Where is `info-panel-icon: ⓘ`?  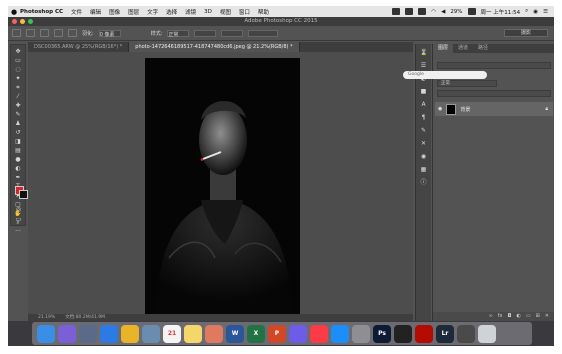 info-panel-icon: ⓘ is located at coordinates (423, 183).